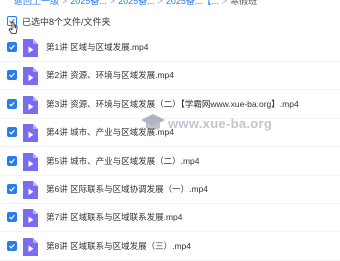  I want to click on file-name: 第5讲 城市、产业与区域发展（二）.mp4, so click(123, 161).